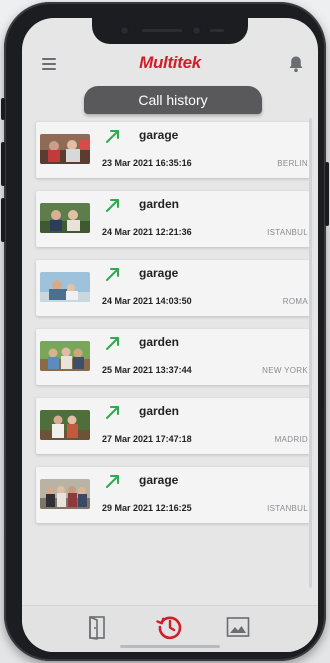 The height and width of the screenshot is (663, 330). I want to click on call-datetime: 24 Mar 2021 12:21:36, so click(147, 232).